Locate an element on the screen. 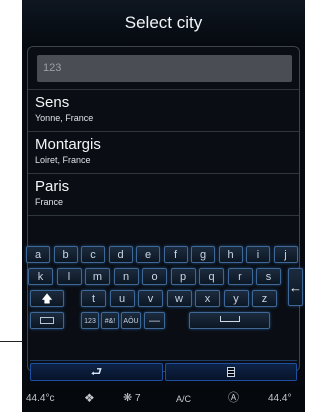  page-title: Select city is located at coordinates (163, 23).